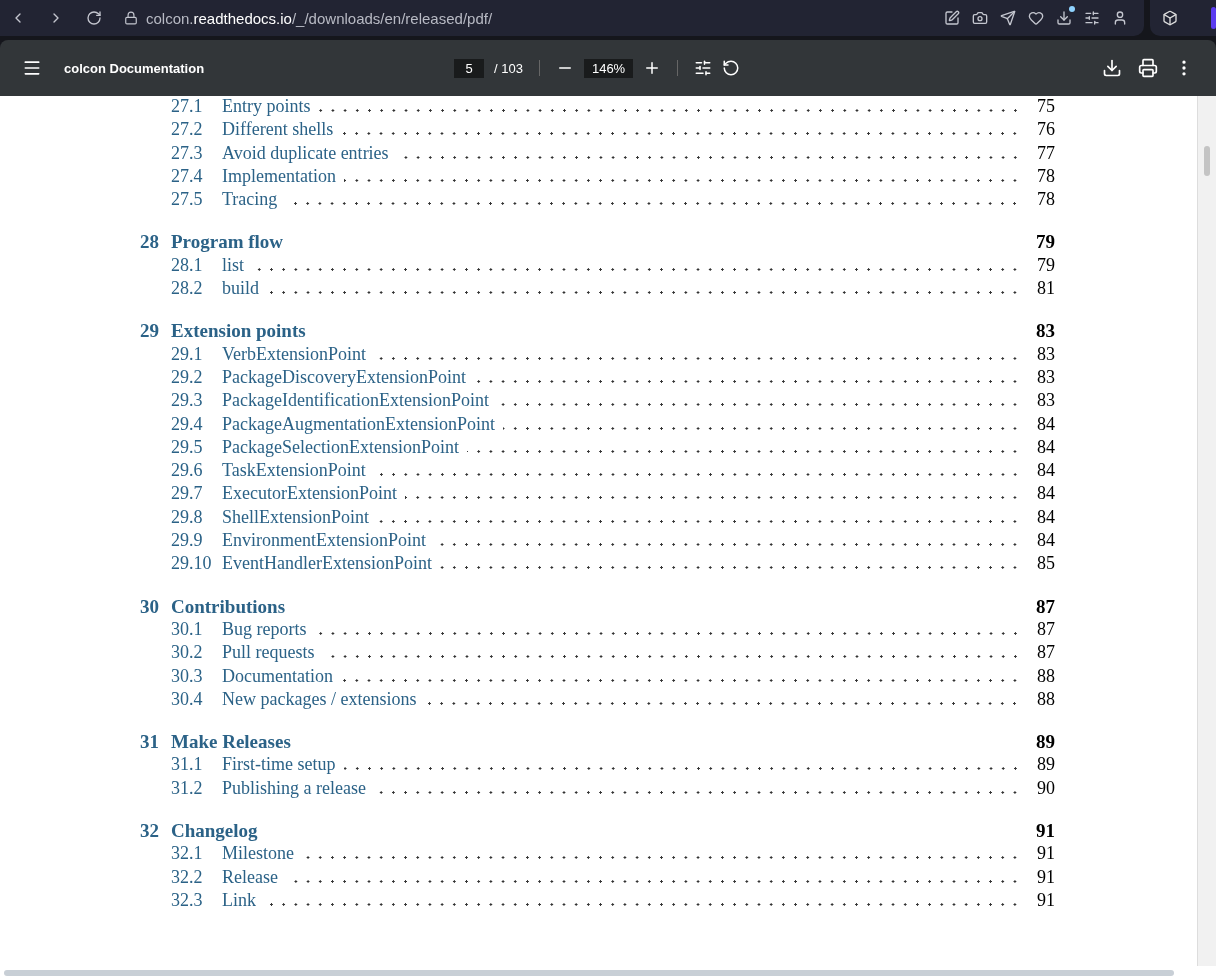 Image resolution: width=1216 pixels, height=980 pixels. What do you see at coordinates (187, 401) in the screenshot?
I see `section-number: 29.3` at bounding box center [187, 401].